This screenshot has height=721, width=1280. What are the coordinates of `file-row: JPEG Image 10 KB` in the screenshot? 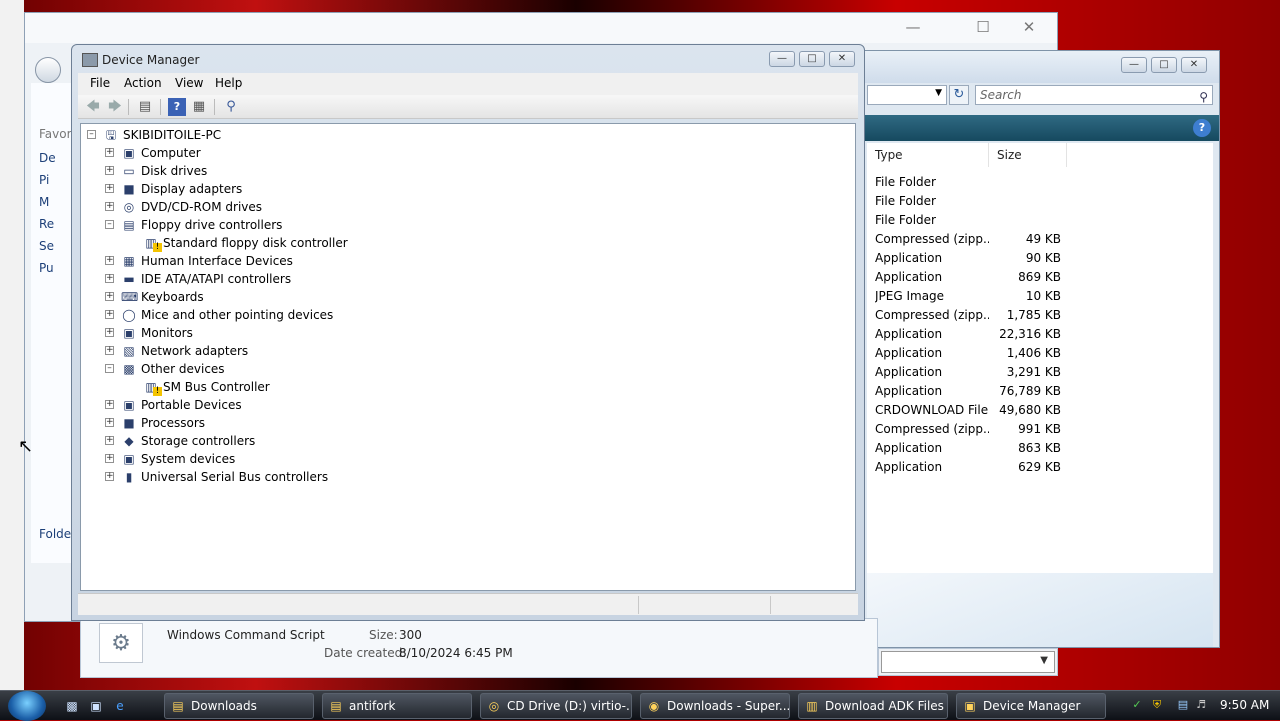 It's located at (1040, 296).